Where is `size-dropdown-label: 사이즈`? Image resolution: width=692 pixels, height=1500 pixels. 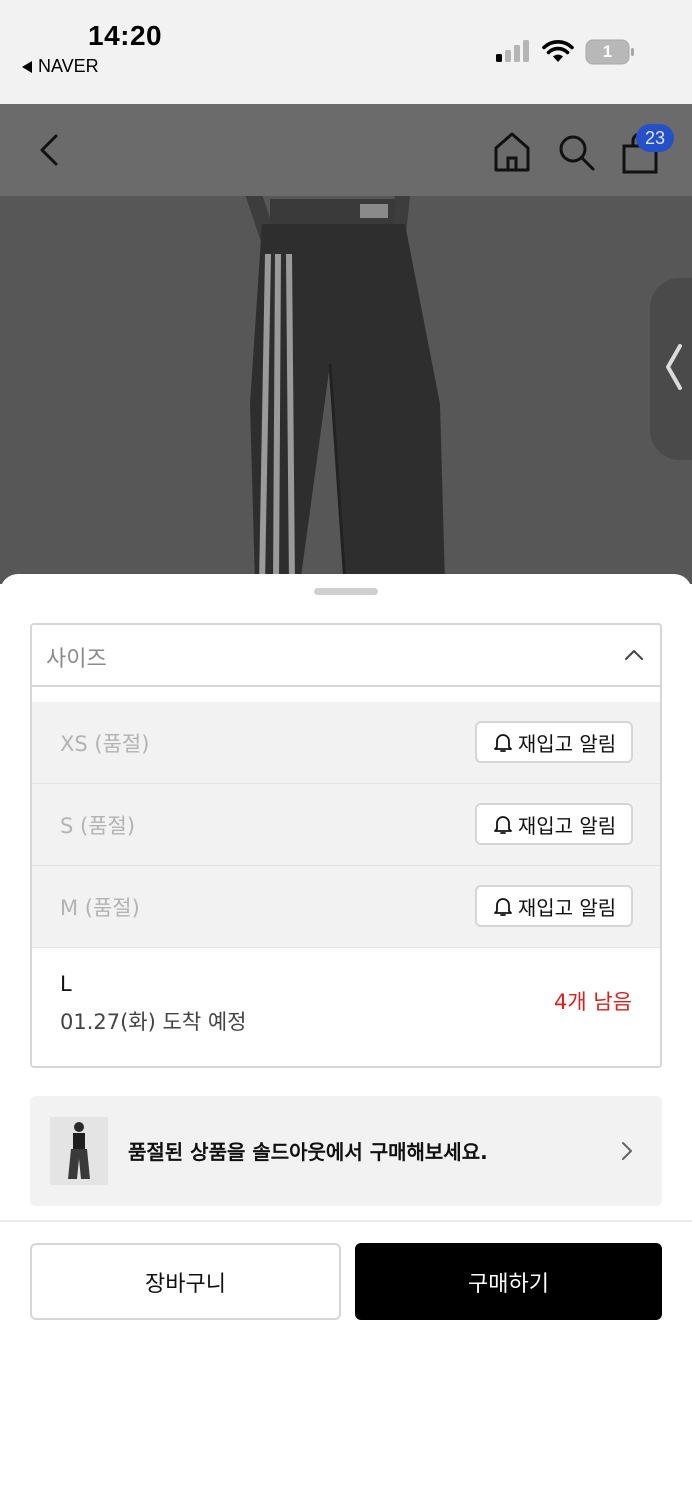
size-dropdown-label: 사이즈 is located at coordinates (76, 659).